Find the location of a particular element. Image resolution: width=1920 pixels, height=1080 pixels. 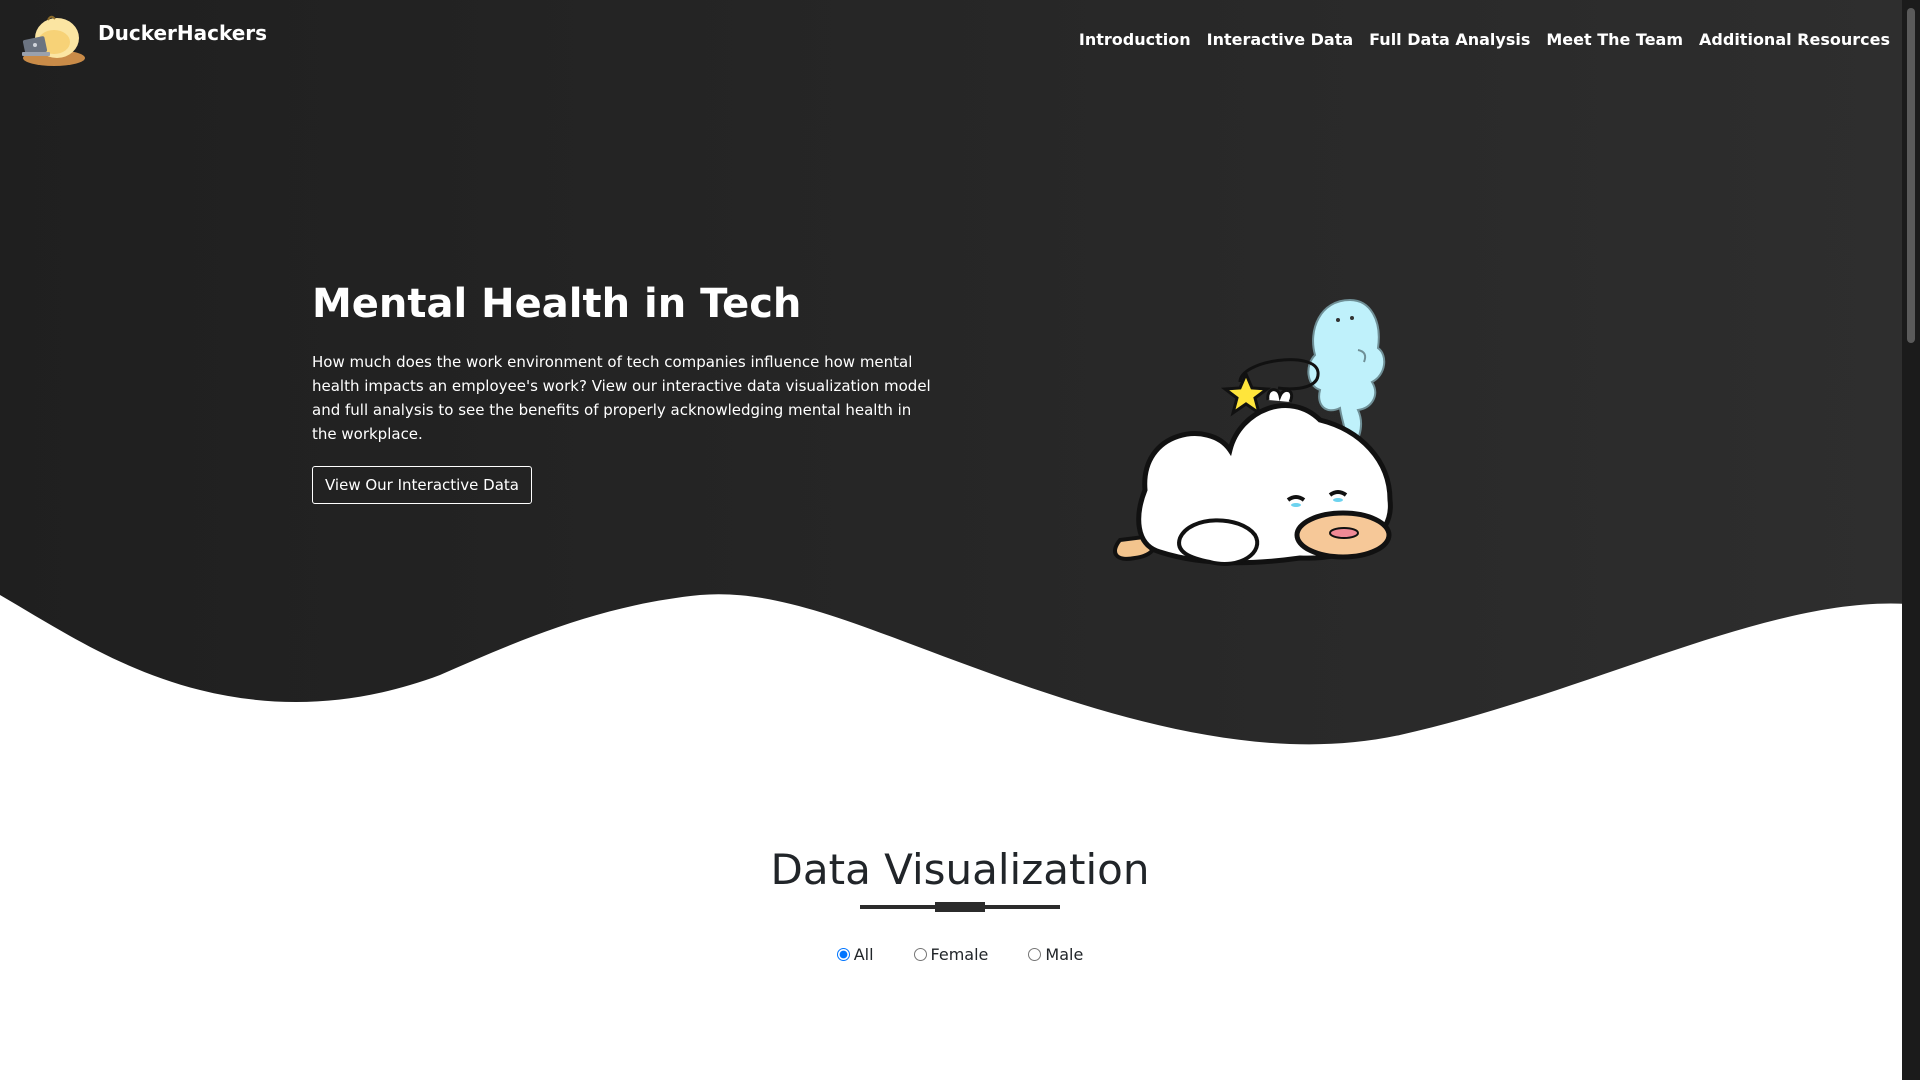

filter-radio-all is located at coordinates (843, 954).